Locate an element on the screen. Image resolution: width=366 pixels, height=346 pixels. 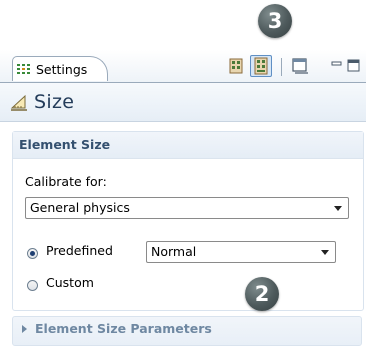
element-size-section-header: Element Size is located at coordinates (188, 145).